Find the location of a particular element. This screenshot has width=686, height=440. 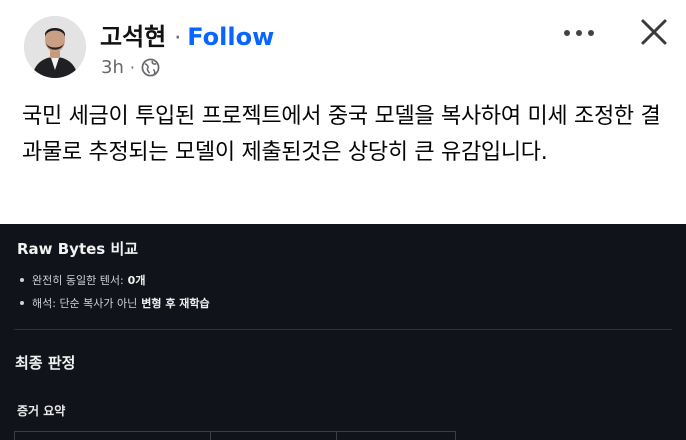

summary-table-edge is located at coordinates (235, 435).